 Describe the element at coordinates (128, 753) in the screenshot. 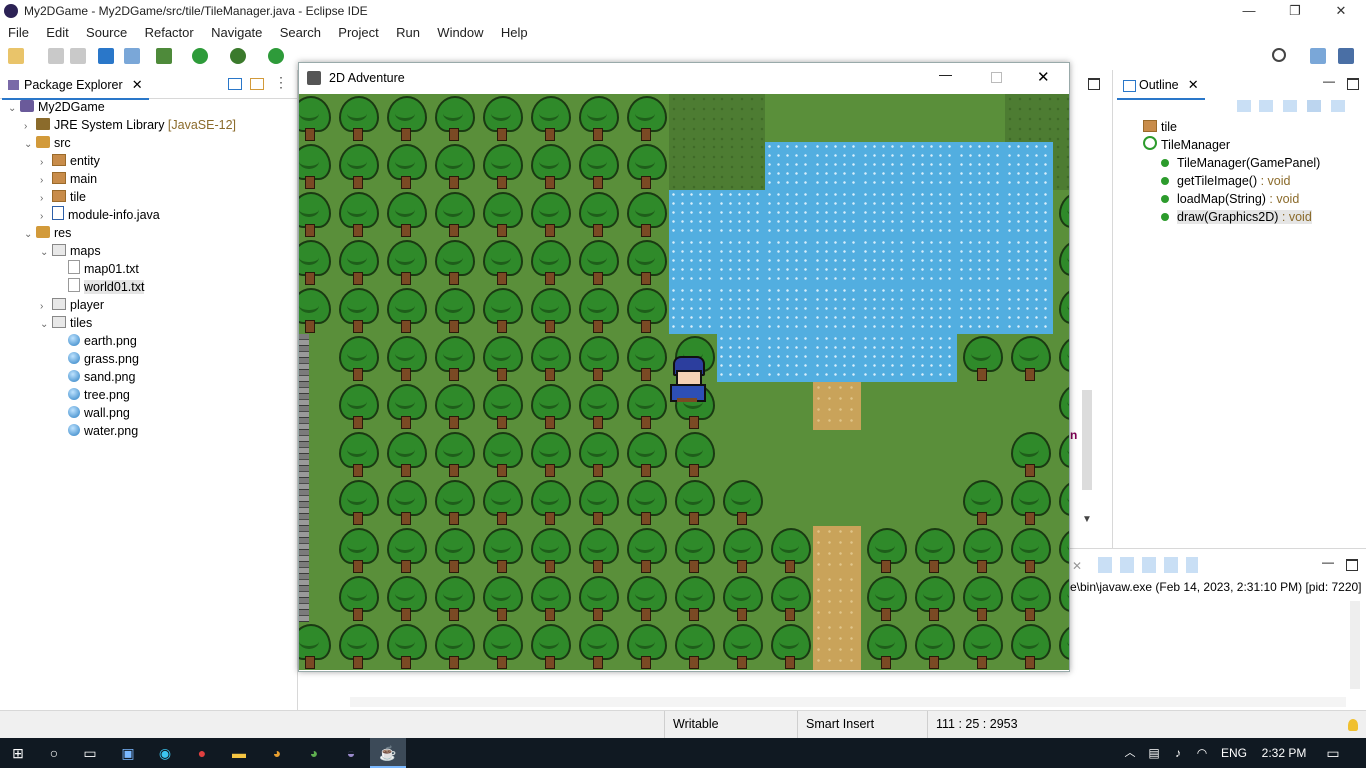

I see `store-icon: ▣` at that location.